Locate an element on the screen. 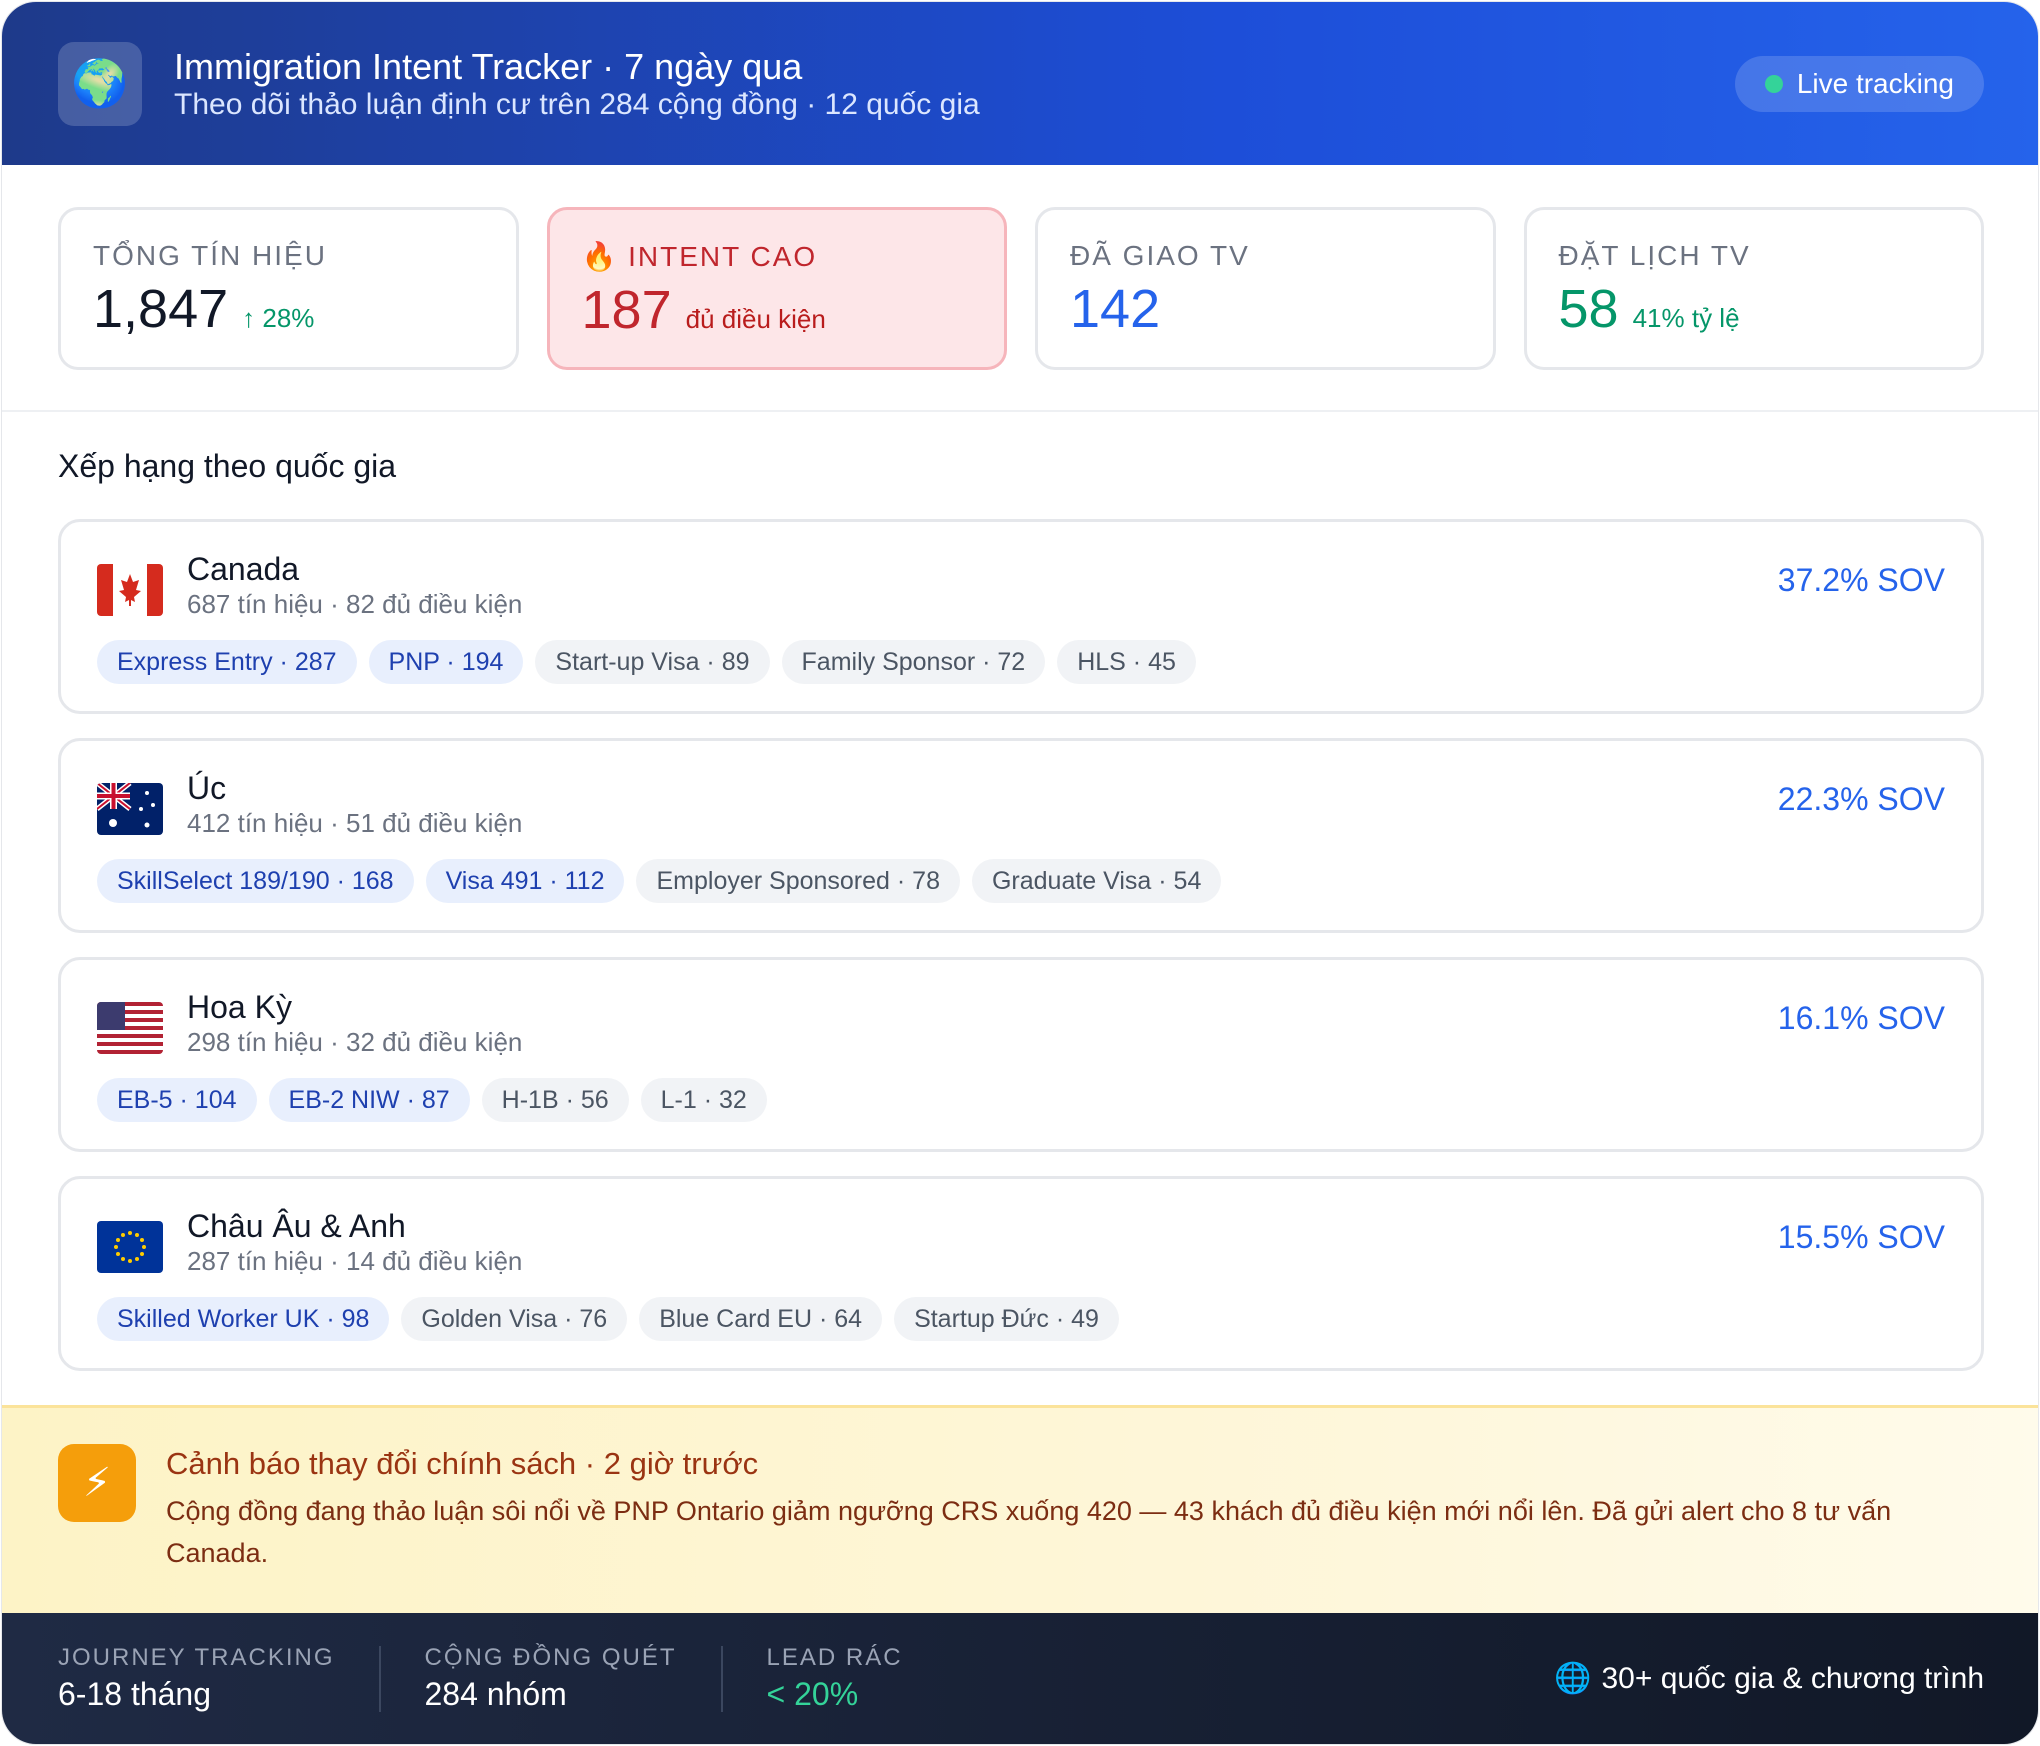 The height and width of the screenshot is (1746, 2040). stat-assigned-consultants: ĐÃ GIAO TV 142 is located at coordinates (1265, 288).